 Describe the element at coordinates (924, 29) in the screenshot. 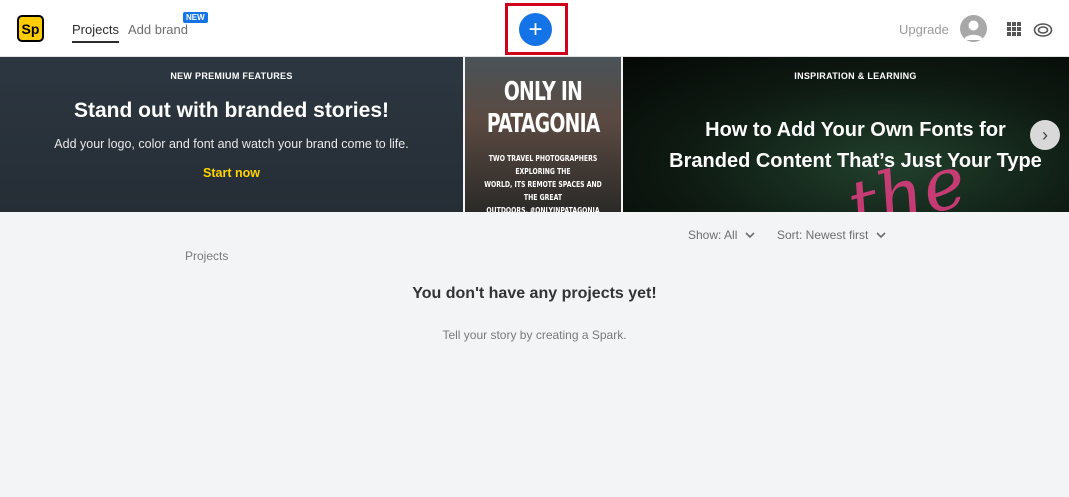

I see `upgrade-link: Upgrade` at that location.